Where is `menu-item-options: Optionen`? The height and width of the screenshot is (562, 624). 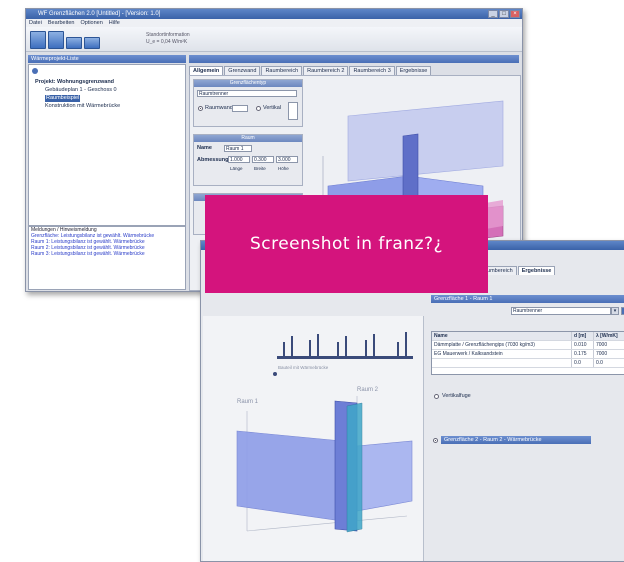 menu-item-options: Optionen is located at coordinates (91, 23).